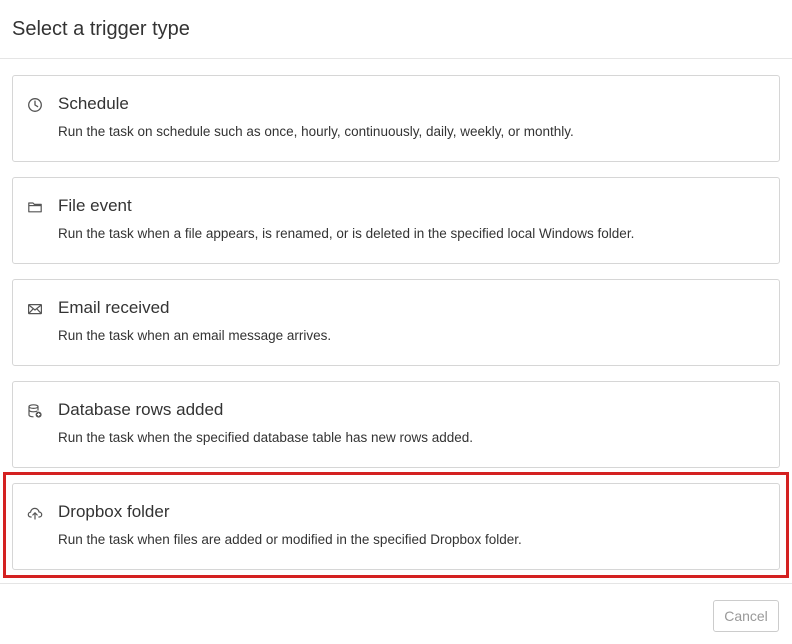 This screenshot has width=792, height=644. I want to click on envelope-icon, so click(35, 309).